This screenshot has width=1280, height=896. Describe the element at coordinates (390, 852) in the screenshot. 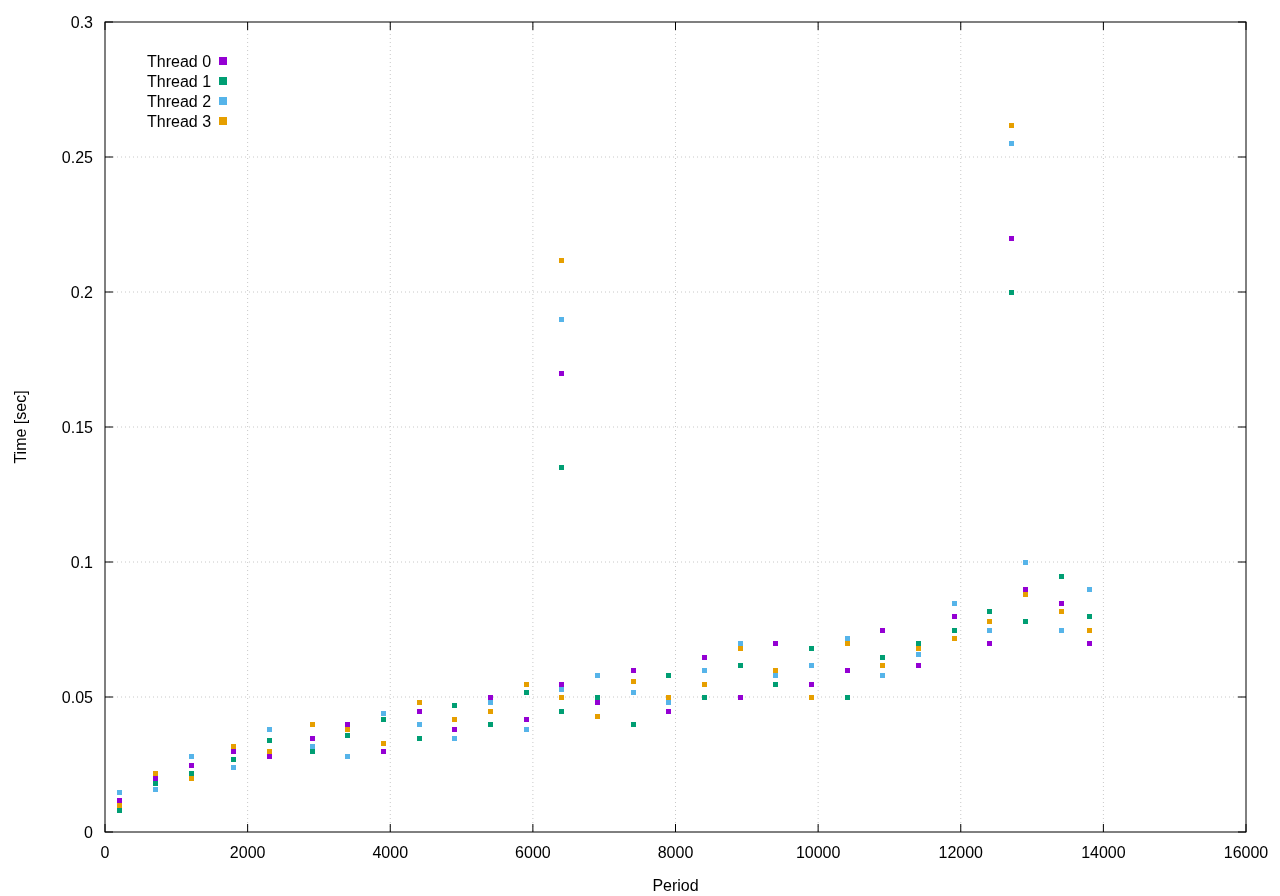

I see `tick-label: 4000` at that location.